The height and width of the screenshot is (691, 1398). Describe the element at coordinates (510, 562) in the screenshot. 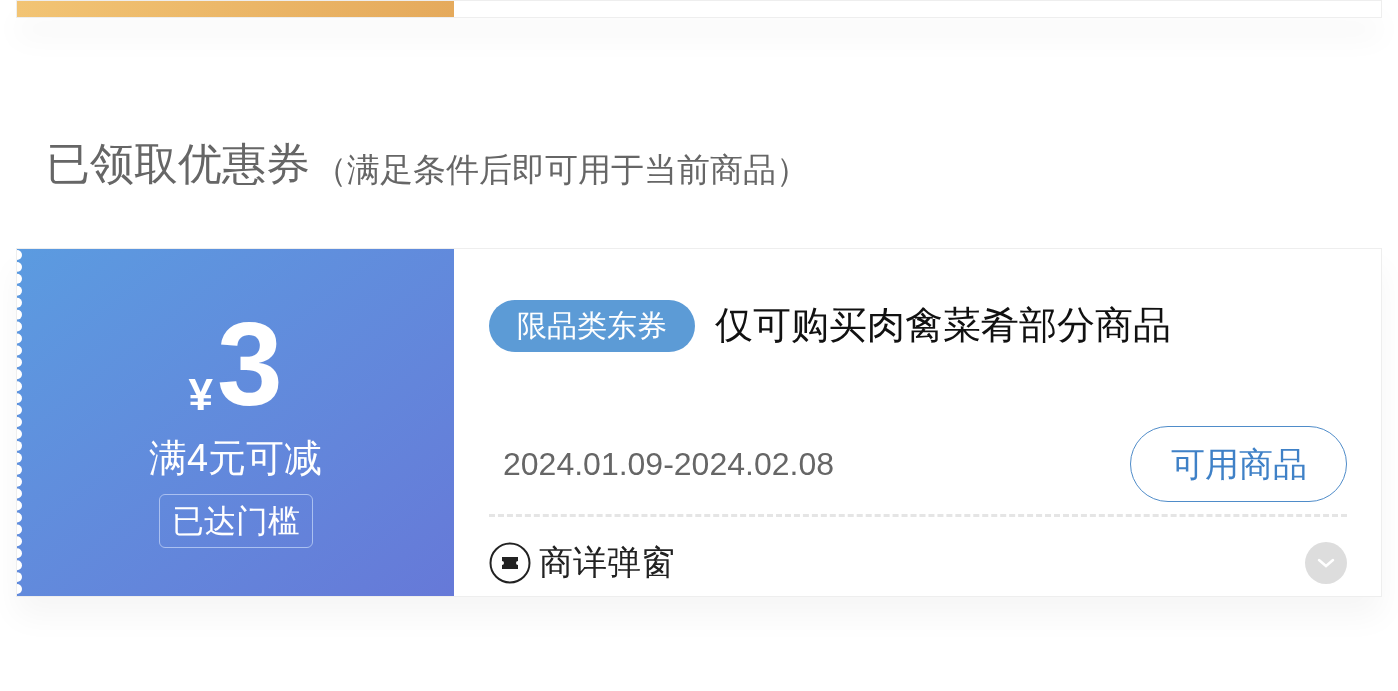

I see `ticket-icon` at that location.